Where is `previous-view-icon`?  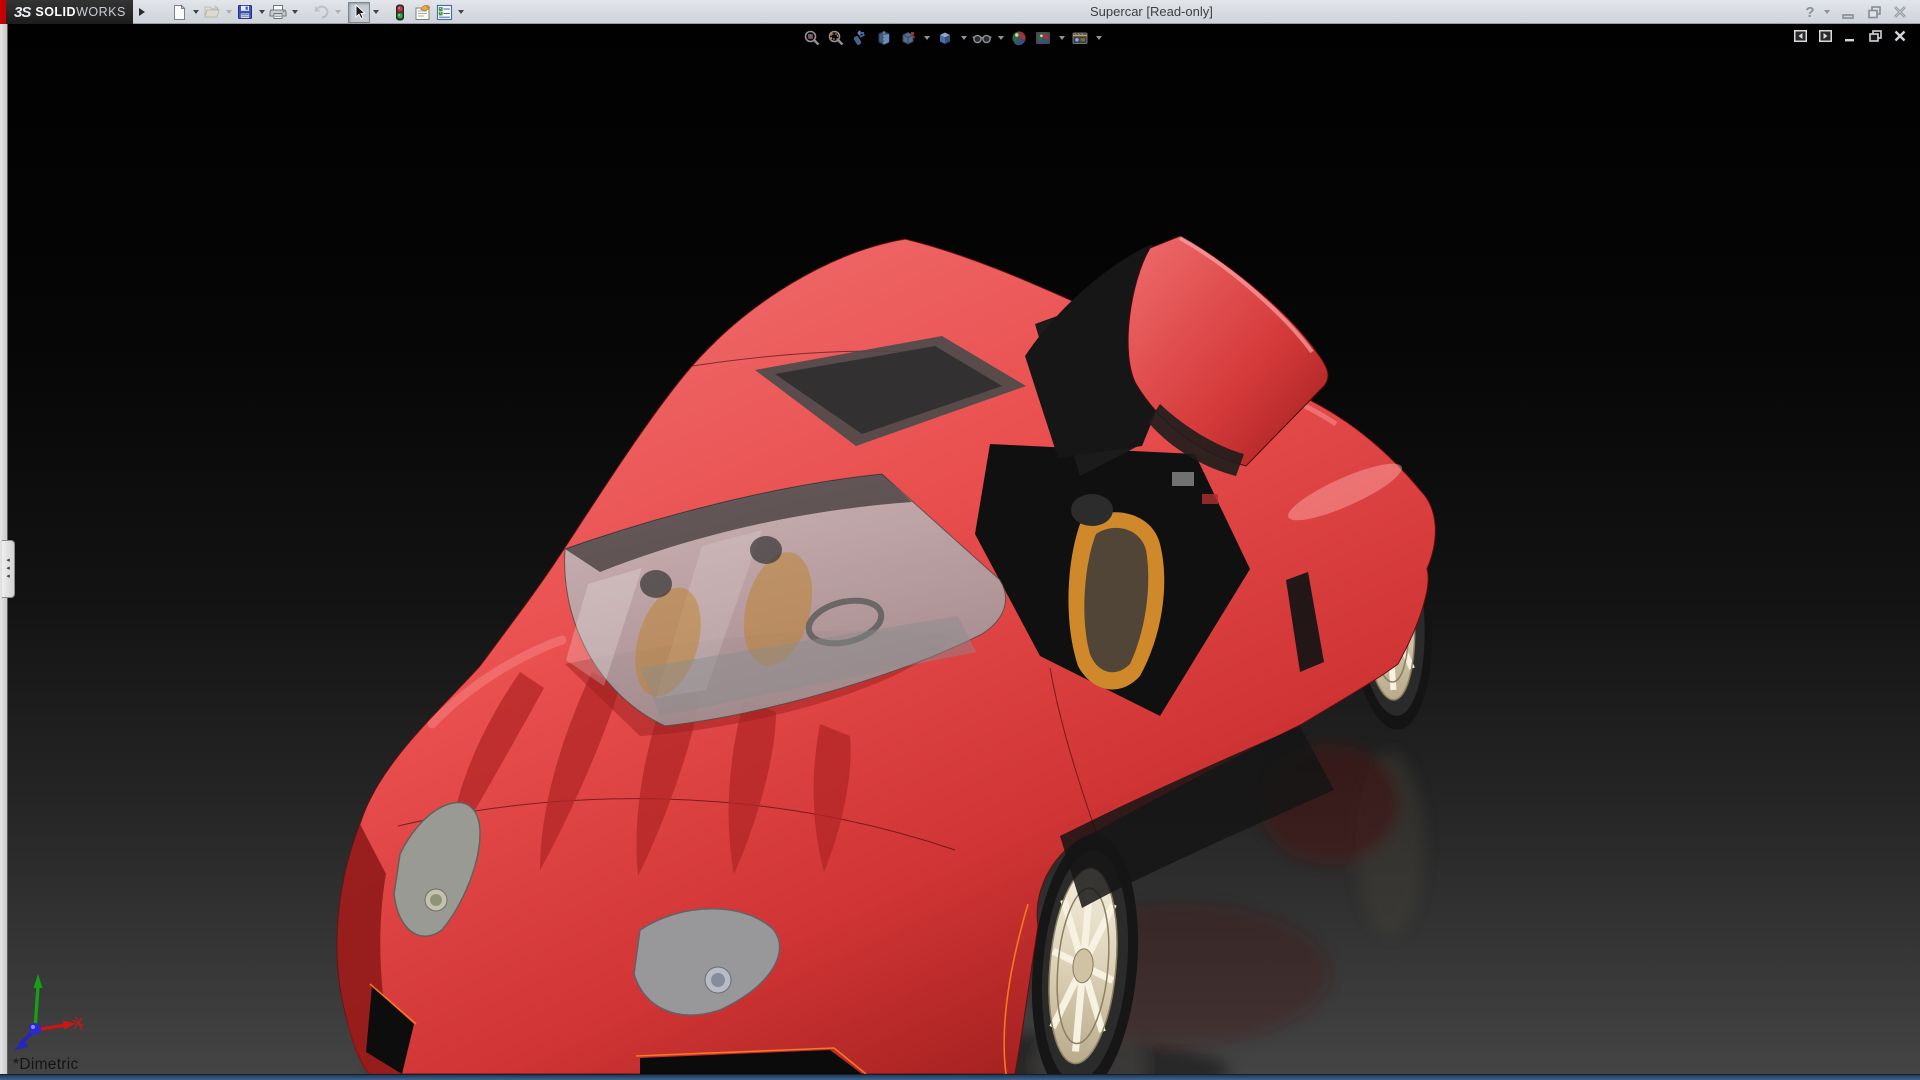
previous-view-icon is located at coordinates (859, 37).